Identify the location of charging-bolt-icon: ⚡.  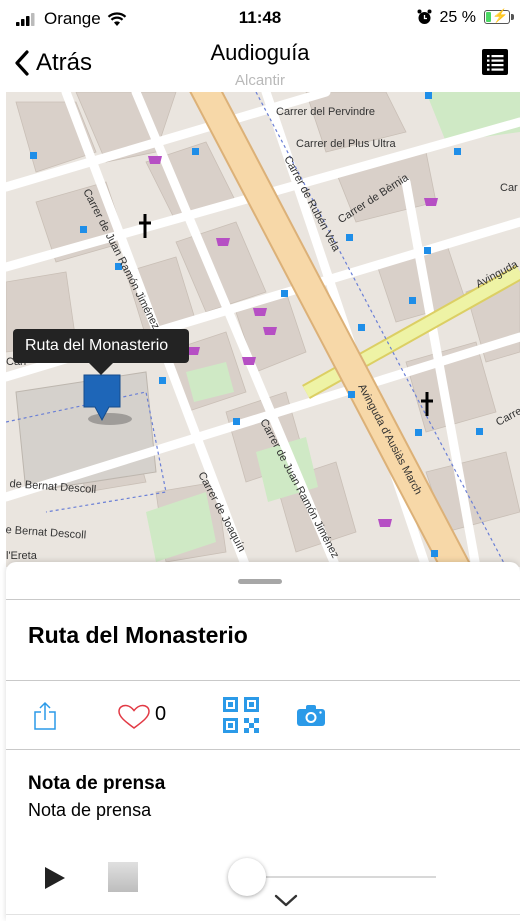
(500, 15).